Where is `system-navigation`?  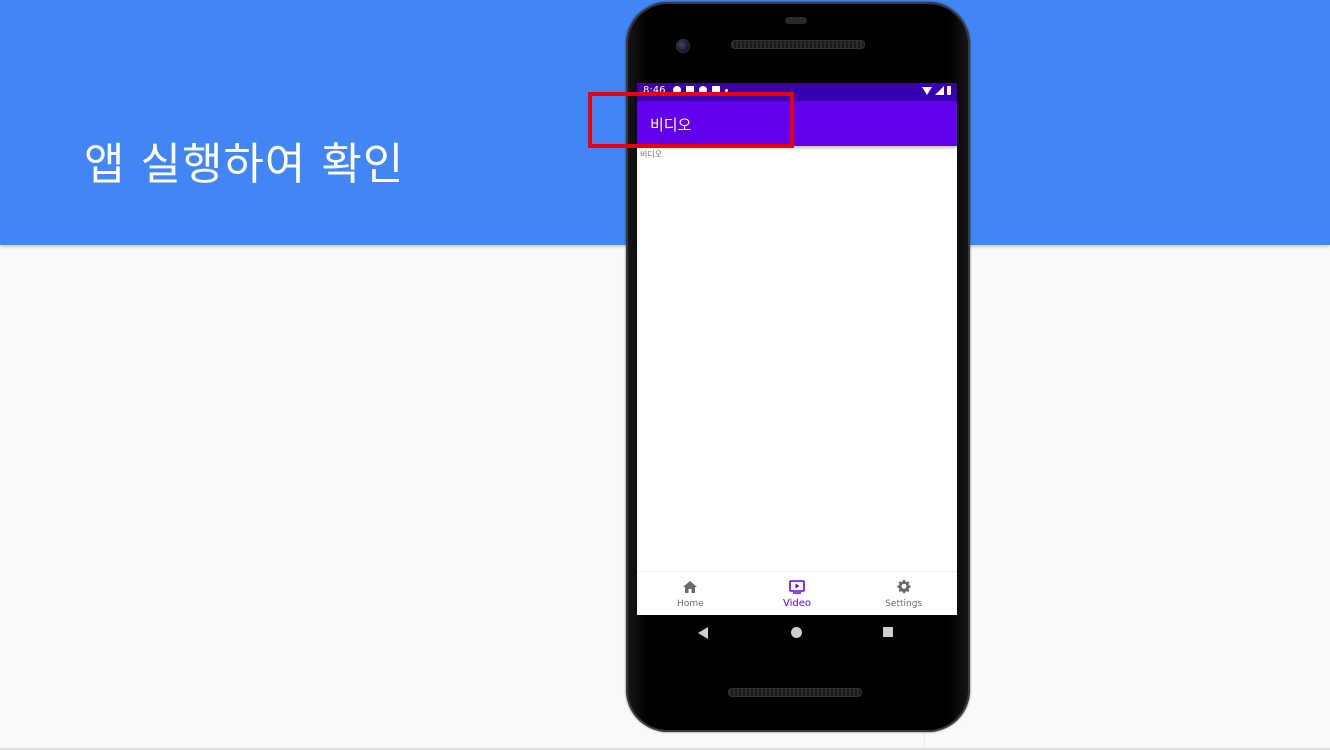
system-navigation is located at coordinates (797, 635).